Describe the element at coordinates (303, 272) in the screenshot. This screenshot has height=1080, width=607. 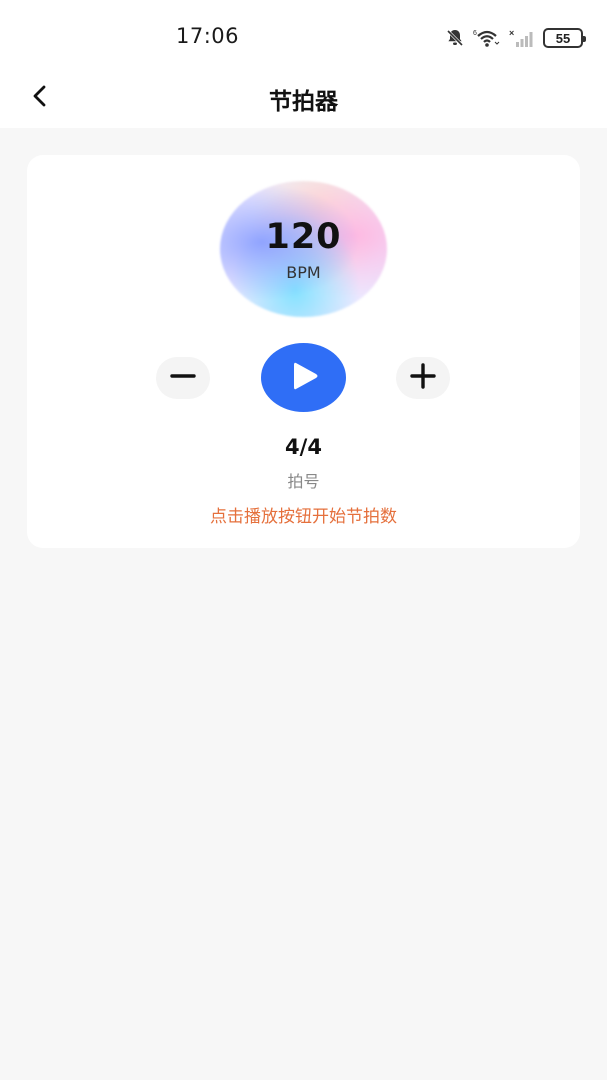
I see `bpm-unit: BPM` at that location.